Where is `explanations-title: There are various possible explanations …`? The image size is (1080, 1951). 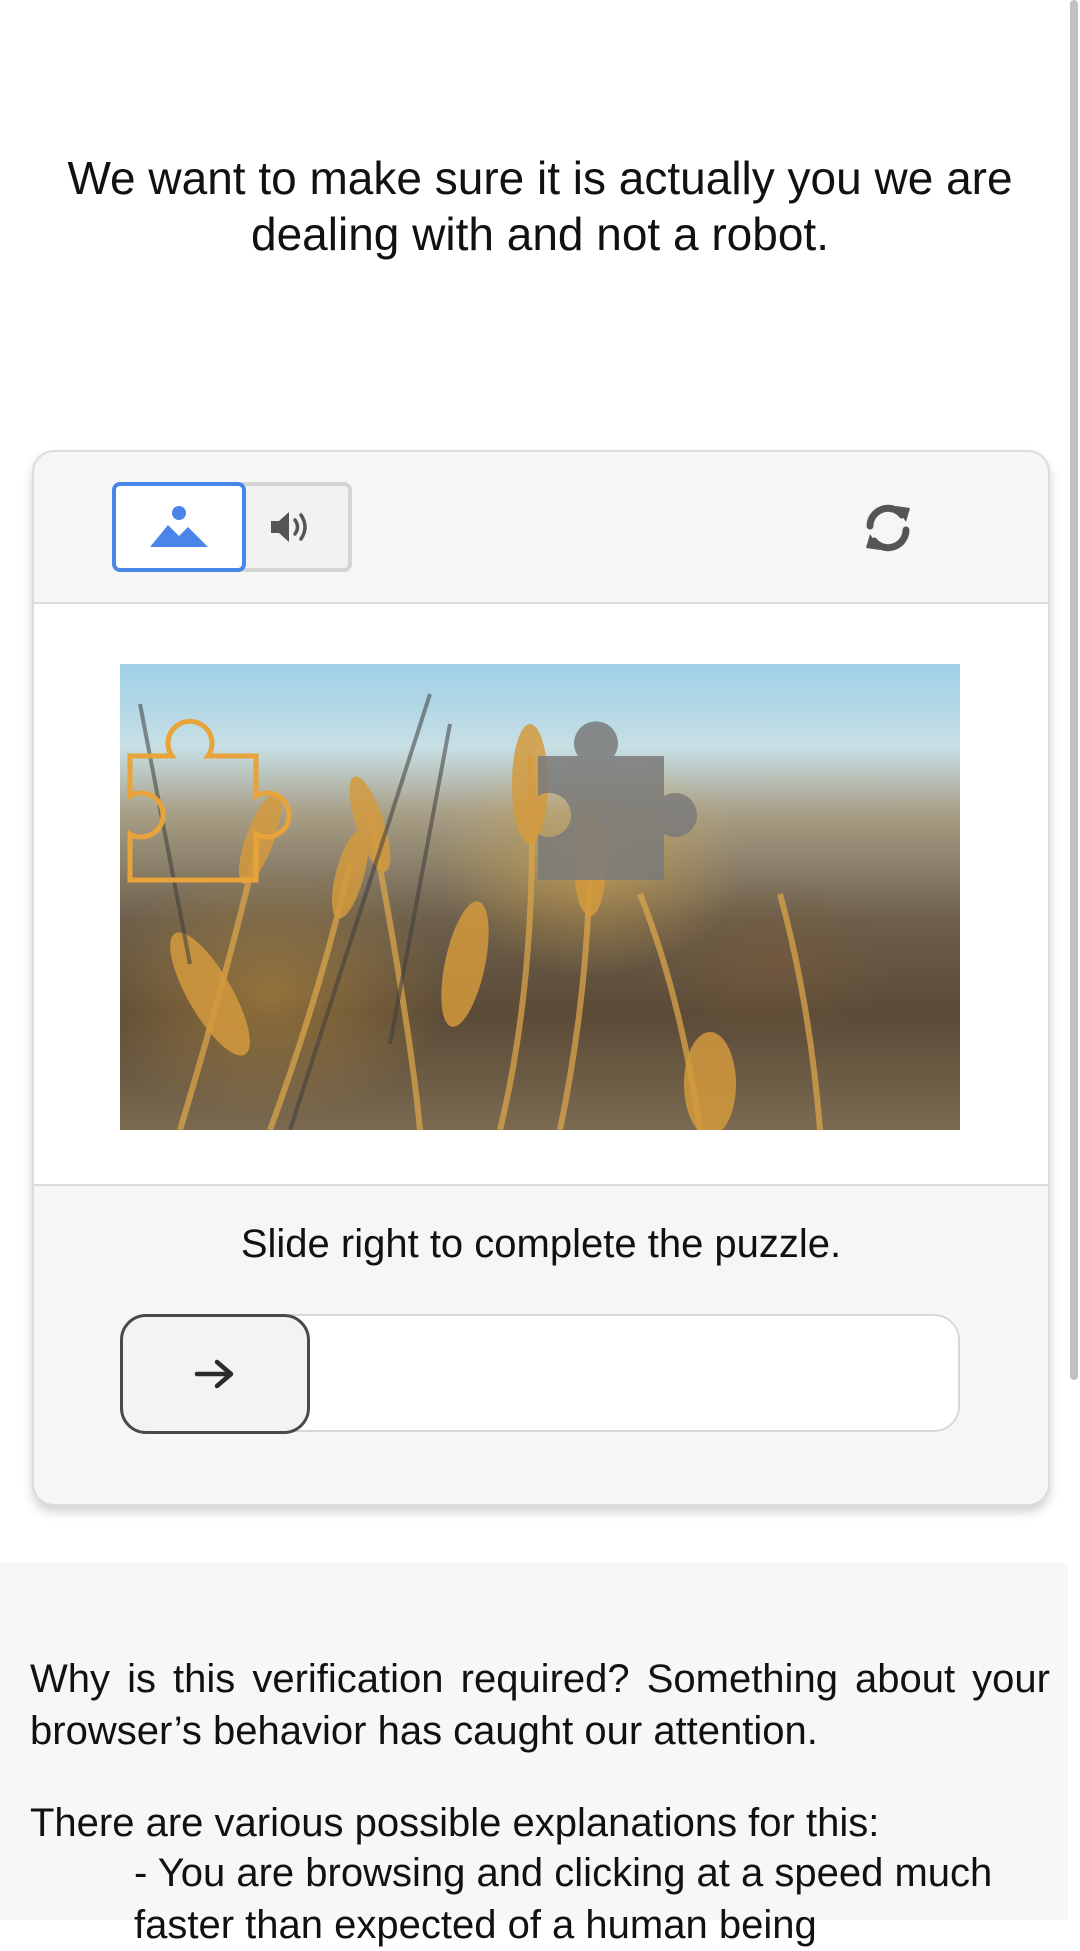
explanations-title: There are various possible explanations … is located at coordinates (455, 1823).